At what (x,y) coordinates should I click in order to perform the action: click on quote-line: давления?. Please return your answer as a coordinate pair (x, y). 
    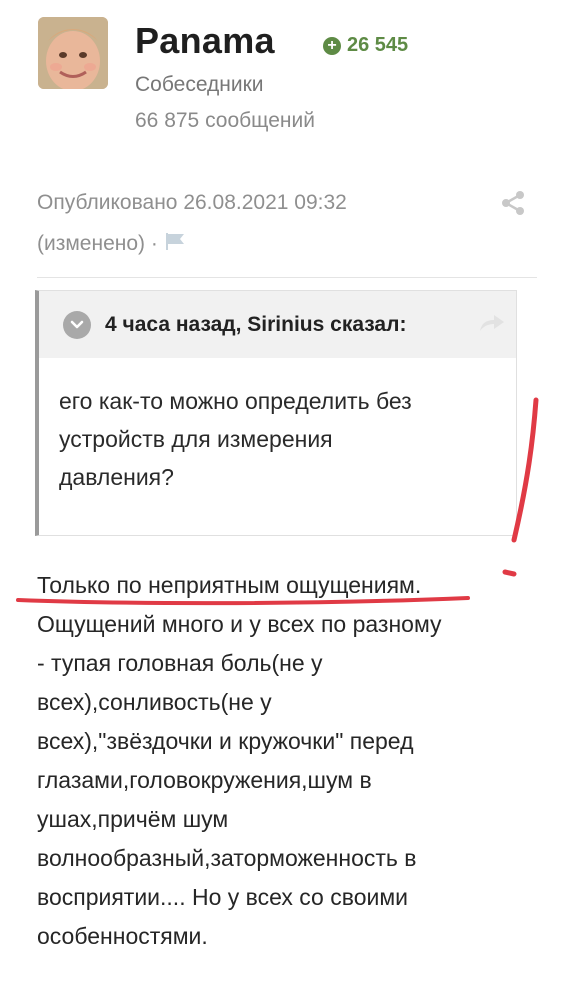
    Looking at the image, I should click on (116, 477).